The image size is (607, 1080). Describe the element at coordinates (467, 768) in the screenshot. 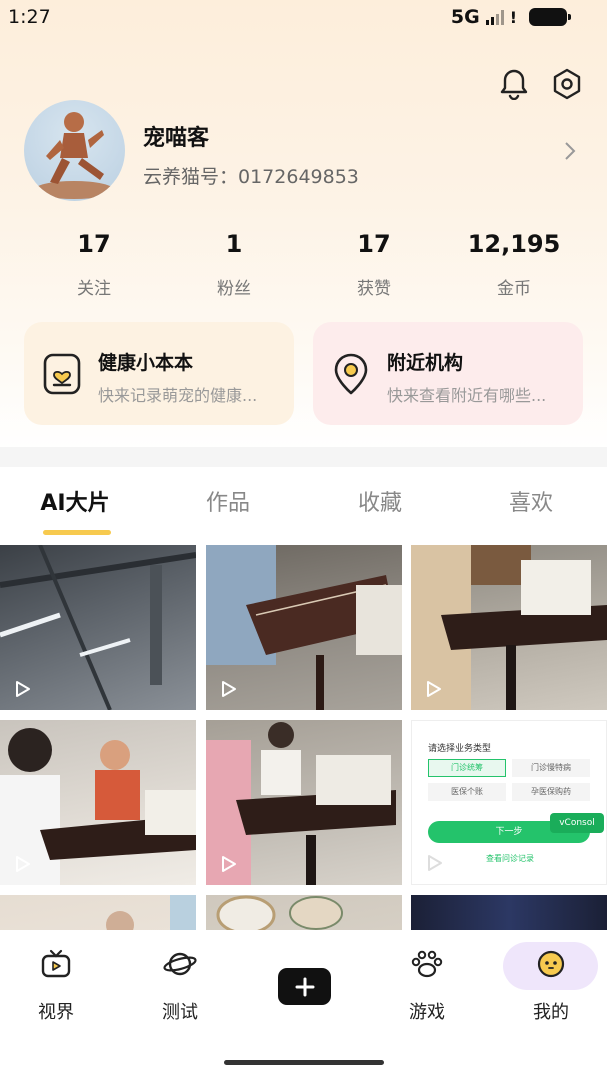

I see `form-option: 门诊统筹` at that location.